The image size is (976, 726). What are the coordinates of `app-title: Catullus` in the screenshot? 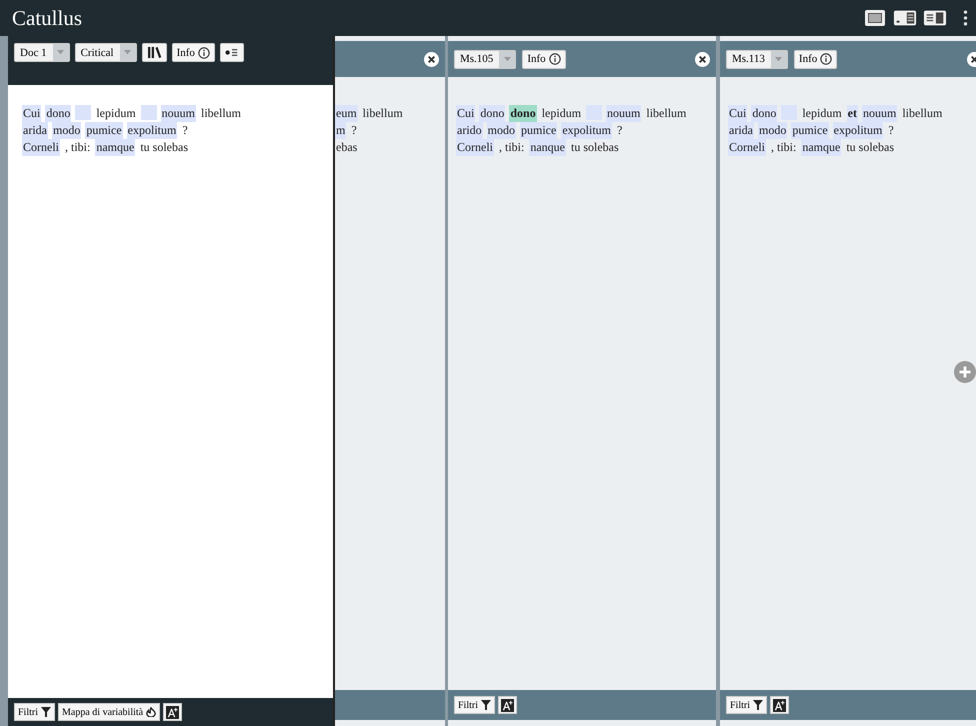 It's located at (47, 18).